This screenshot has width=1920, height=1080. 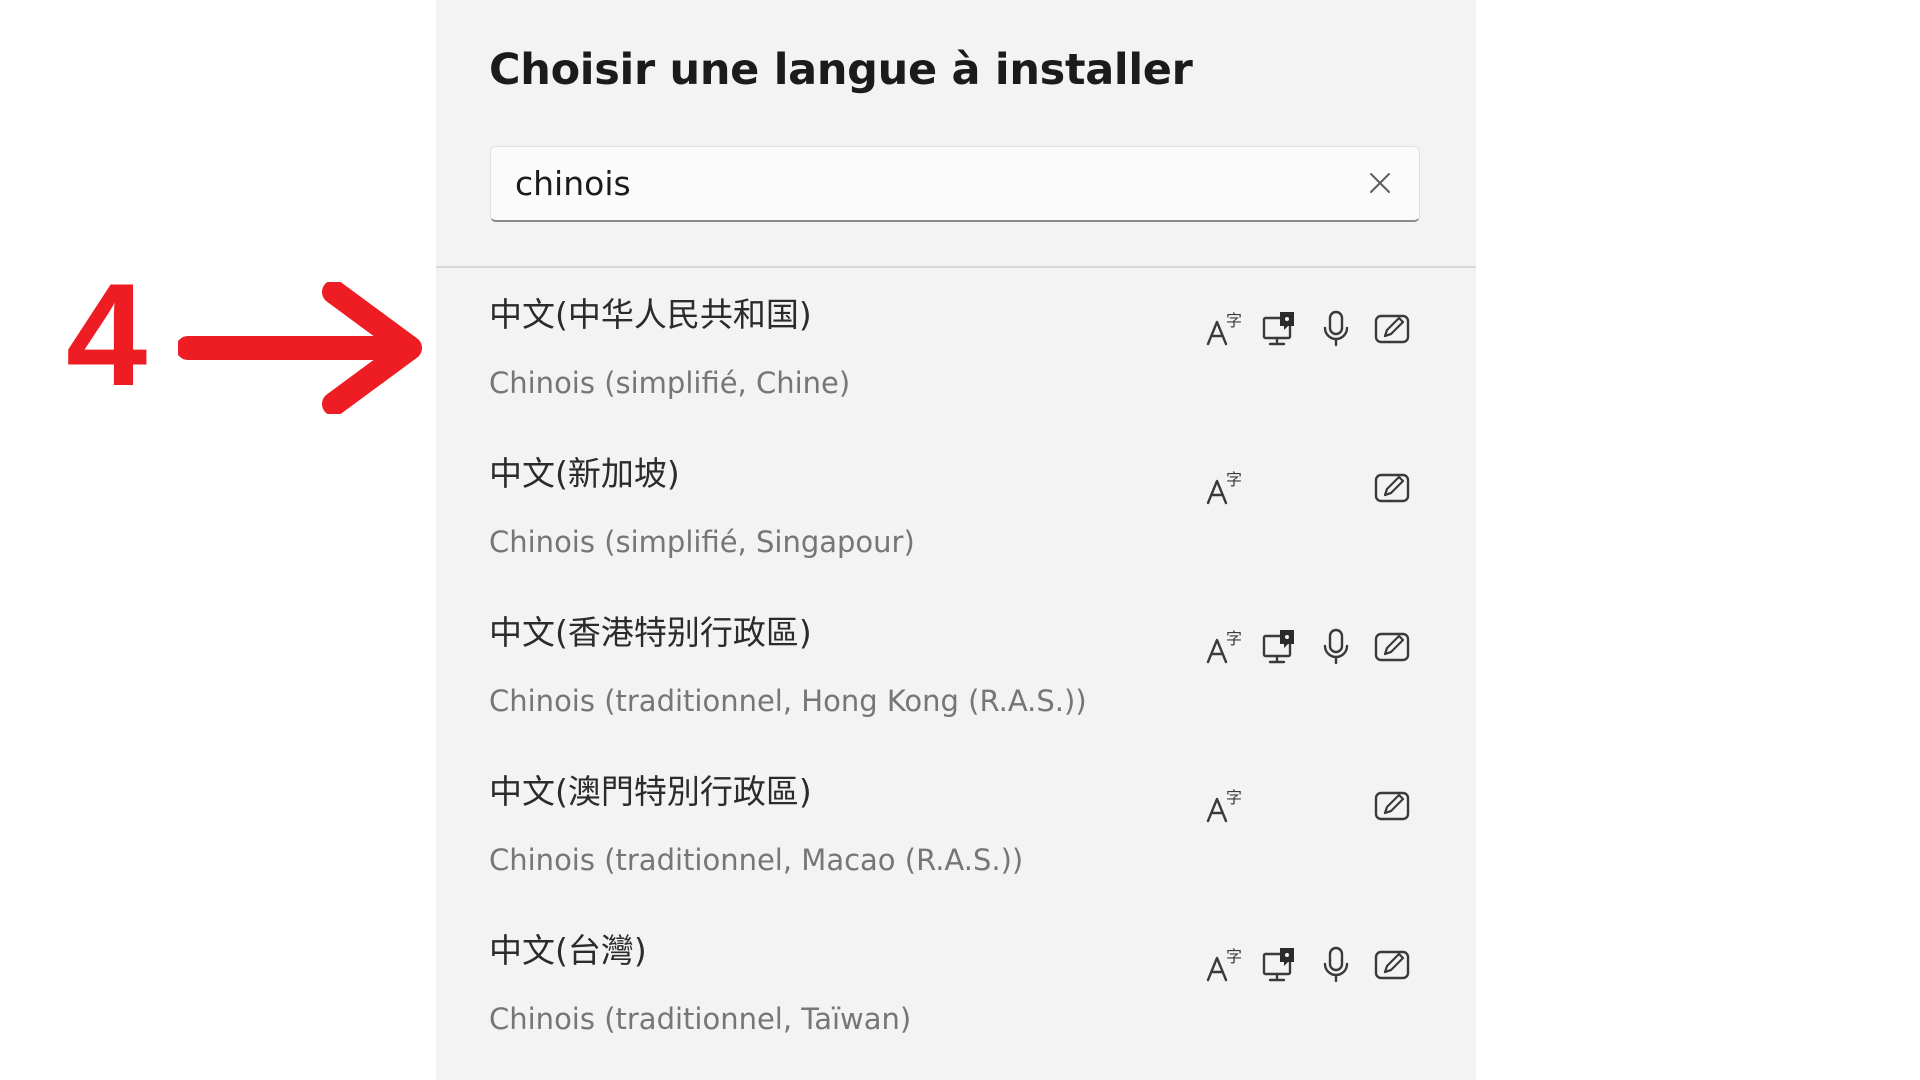 What do you see at coordinates (702, 542) in the screenshot?
I see `language-french-name: Chinois (simplifié, Singapour)` at bounding box center [702, 542].